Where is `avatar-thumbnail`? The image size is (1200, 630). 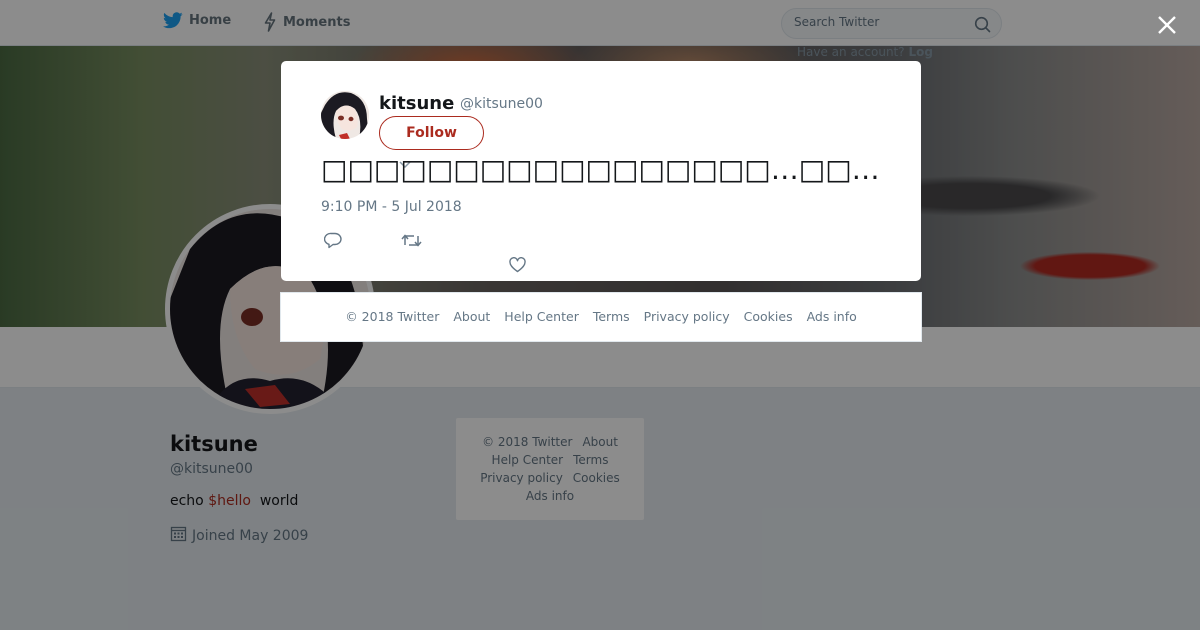 avatar-thumbnail is located at coordinates (345, 115).